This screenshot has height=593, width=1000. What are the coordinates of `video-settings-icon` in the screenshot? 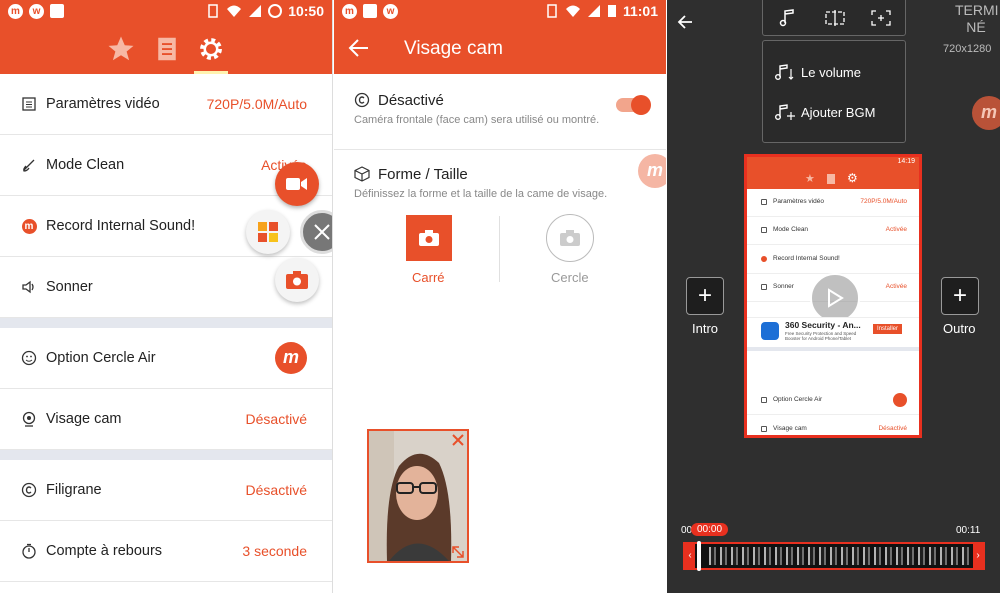 It's located at (29, 104).